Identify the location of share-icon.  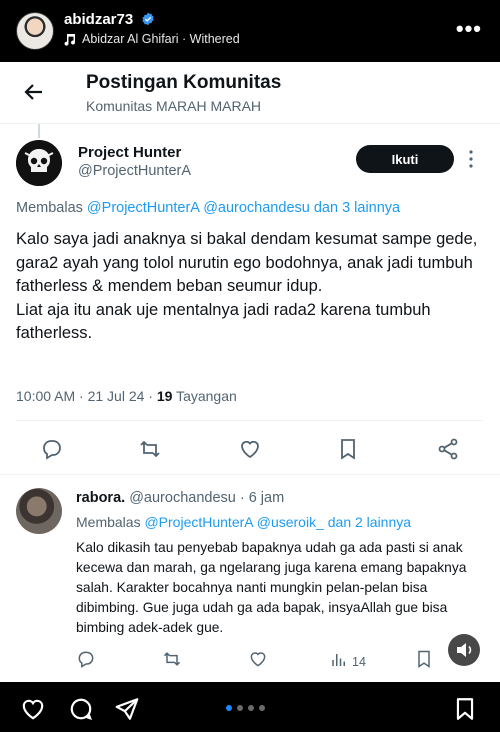
(448, 449).